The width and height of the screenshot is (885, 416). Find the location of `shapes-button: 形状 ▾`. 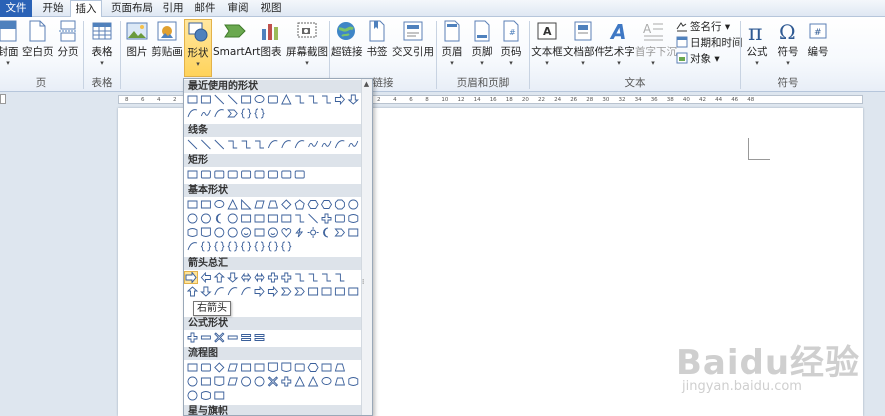

shapes-button: 形状 ▾ is located at coordinates (198, 48).